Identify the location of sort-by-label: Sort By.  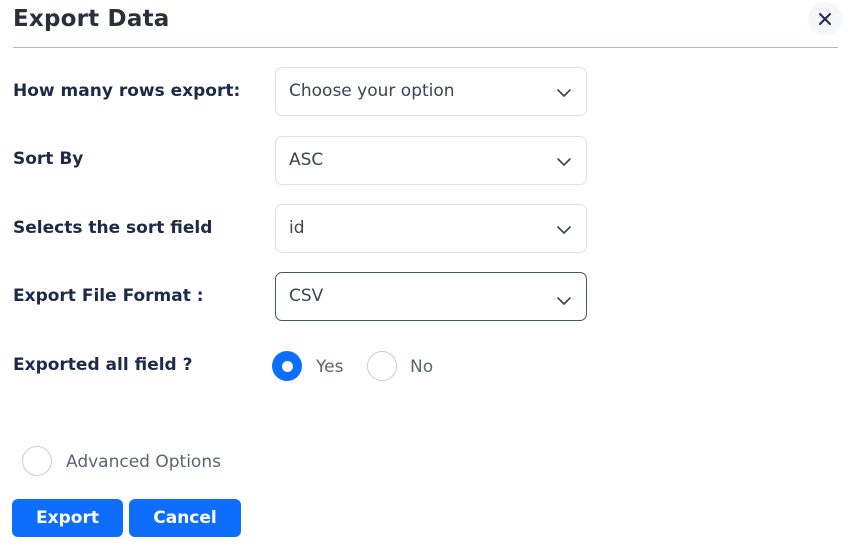
(48, 159).